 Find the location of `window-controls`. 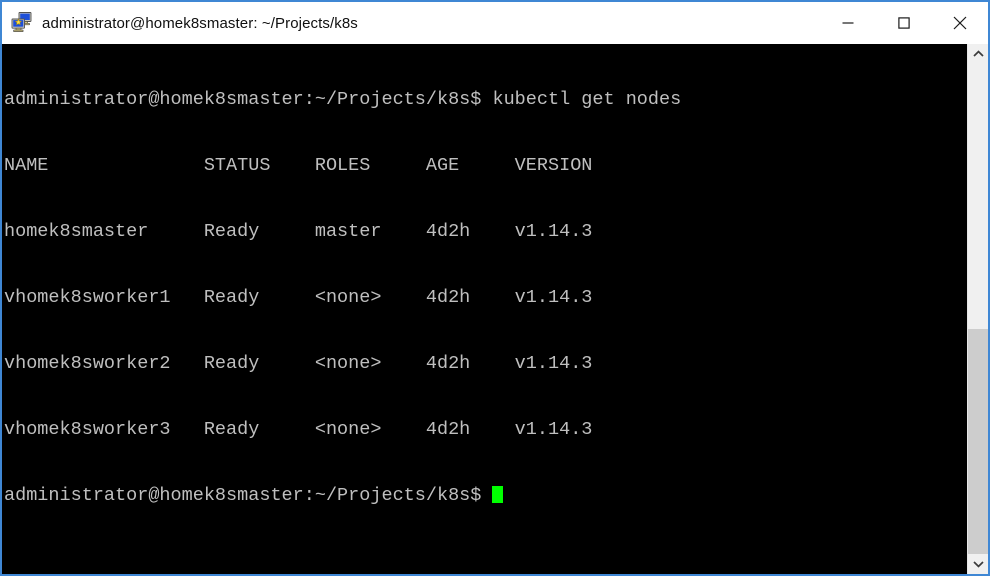

window-controls is located at coordinates (904, 23).